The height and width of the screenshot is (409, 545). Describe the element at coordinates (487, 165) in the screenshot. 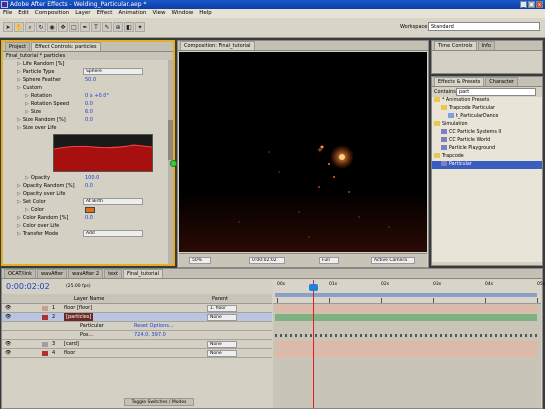

I see `effects-tree-item: Particular` at that location.